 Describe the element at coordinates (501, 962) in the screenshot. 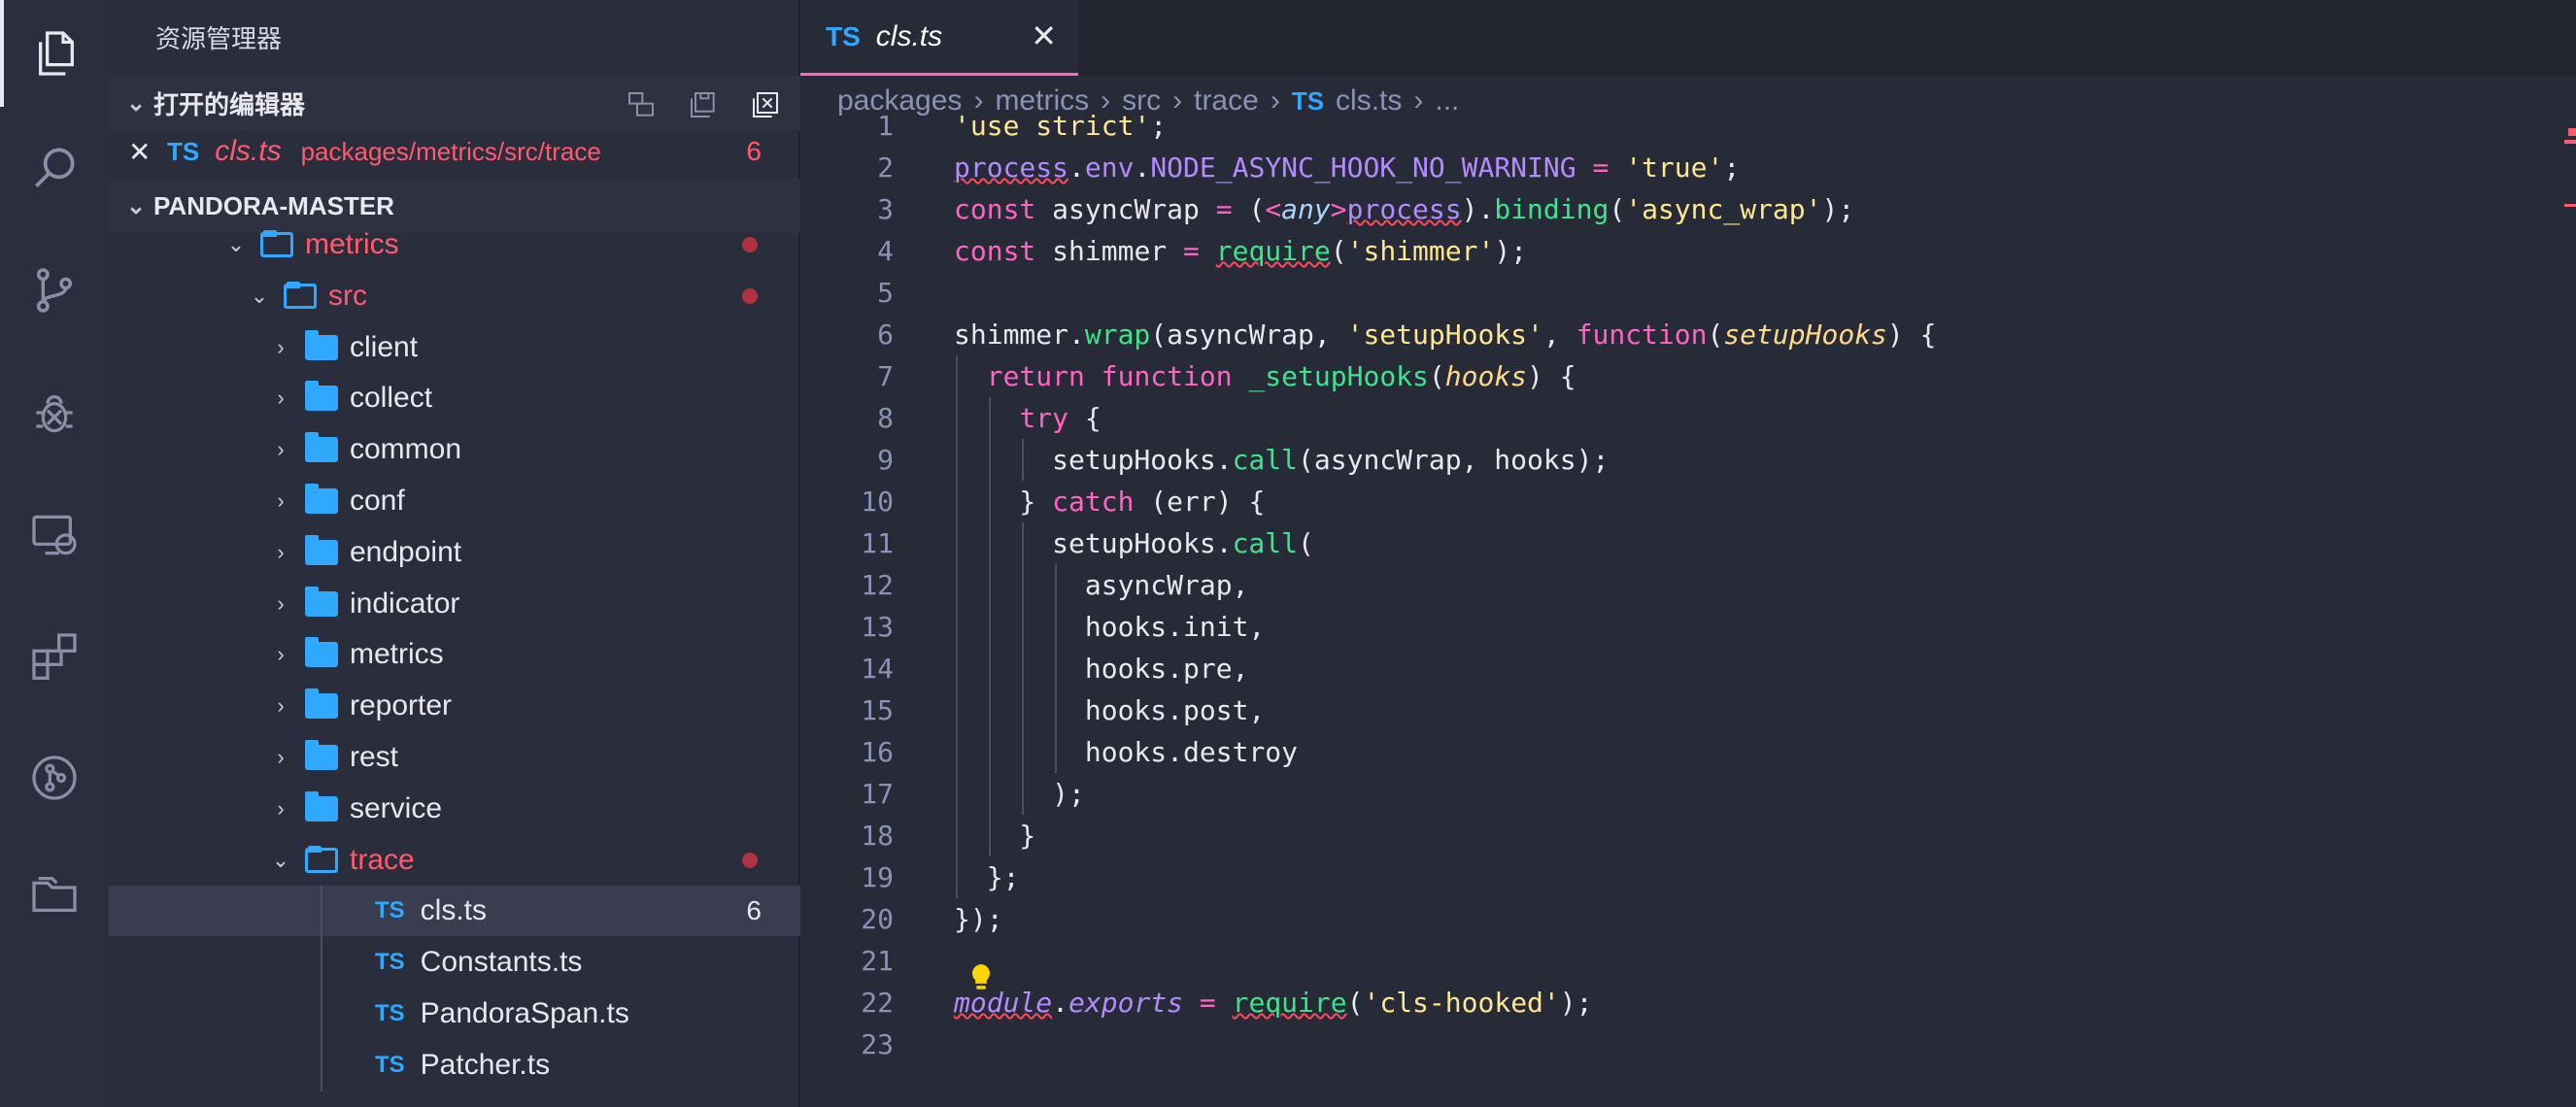

I see `tree-item-label: Constants.ts` at that location.